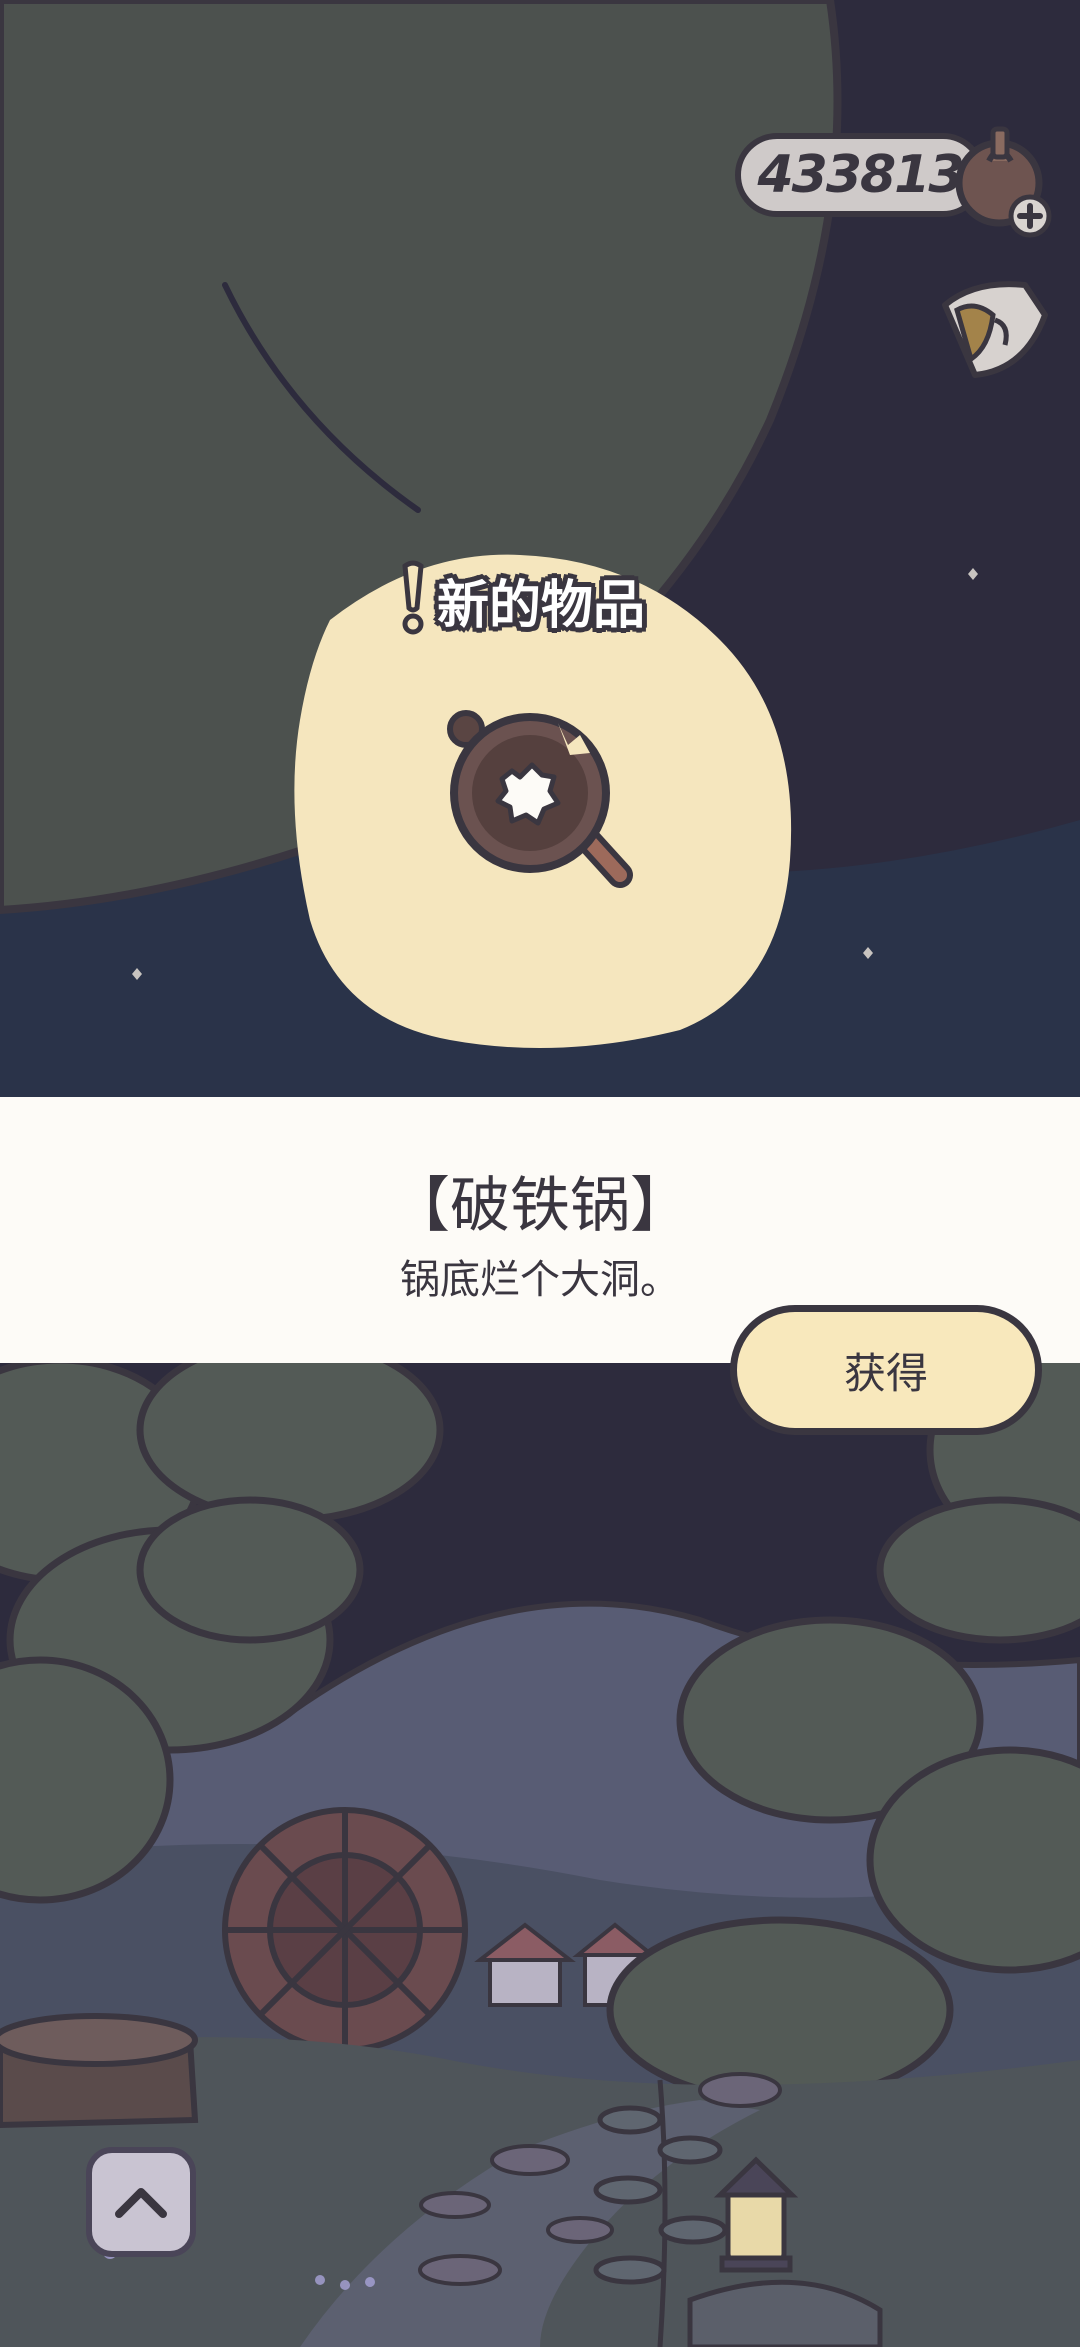 The image size is (1080, 2347). I want to click on currency-value: 433813, so click(860, 175).